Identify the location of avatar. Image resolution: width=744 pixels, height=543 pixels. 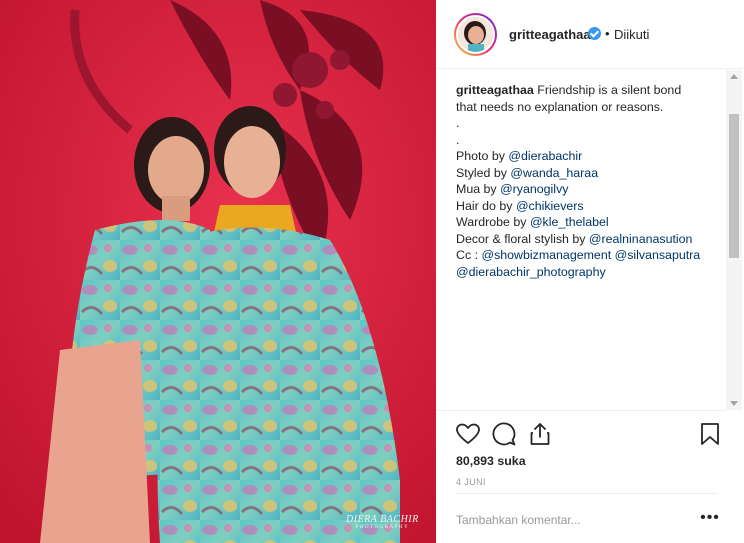
(475, 34).